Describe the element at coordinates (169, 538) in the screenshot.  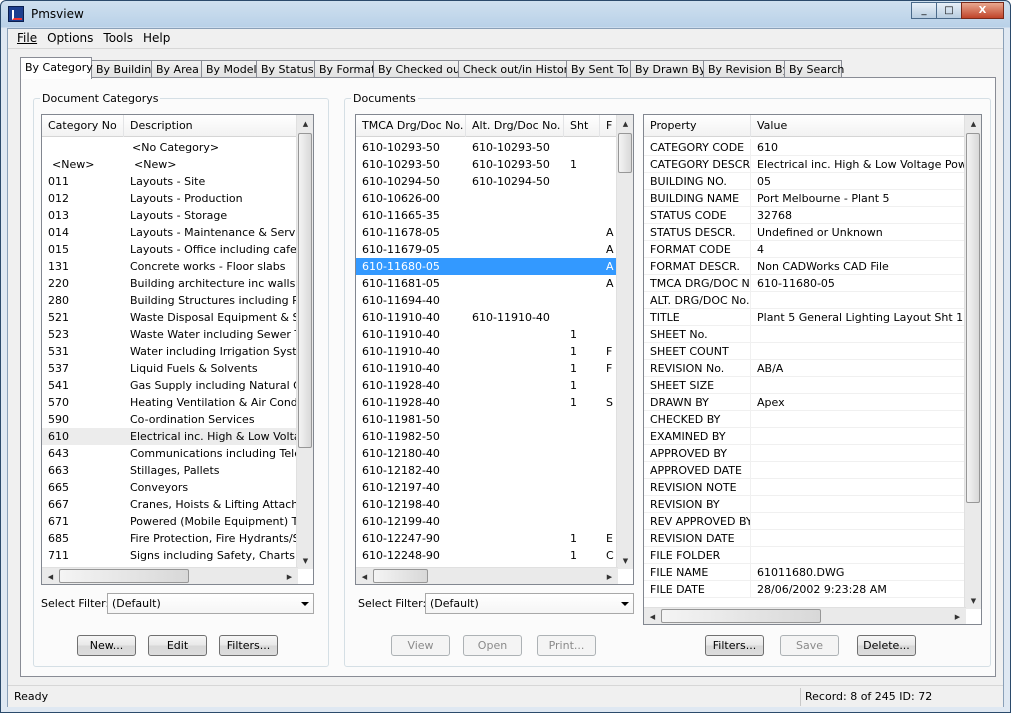
I see `category-row: 685 Fire Protection, Fire Hydrants/Spri` at that location.